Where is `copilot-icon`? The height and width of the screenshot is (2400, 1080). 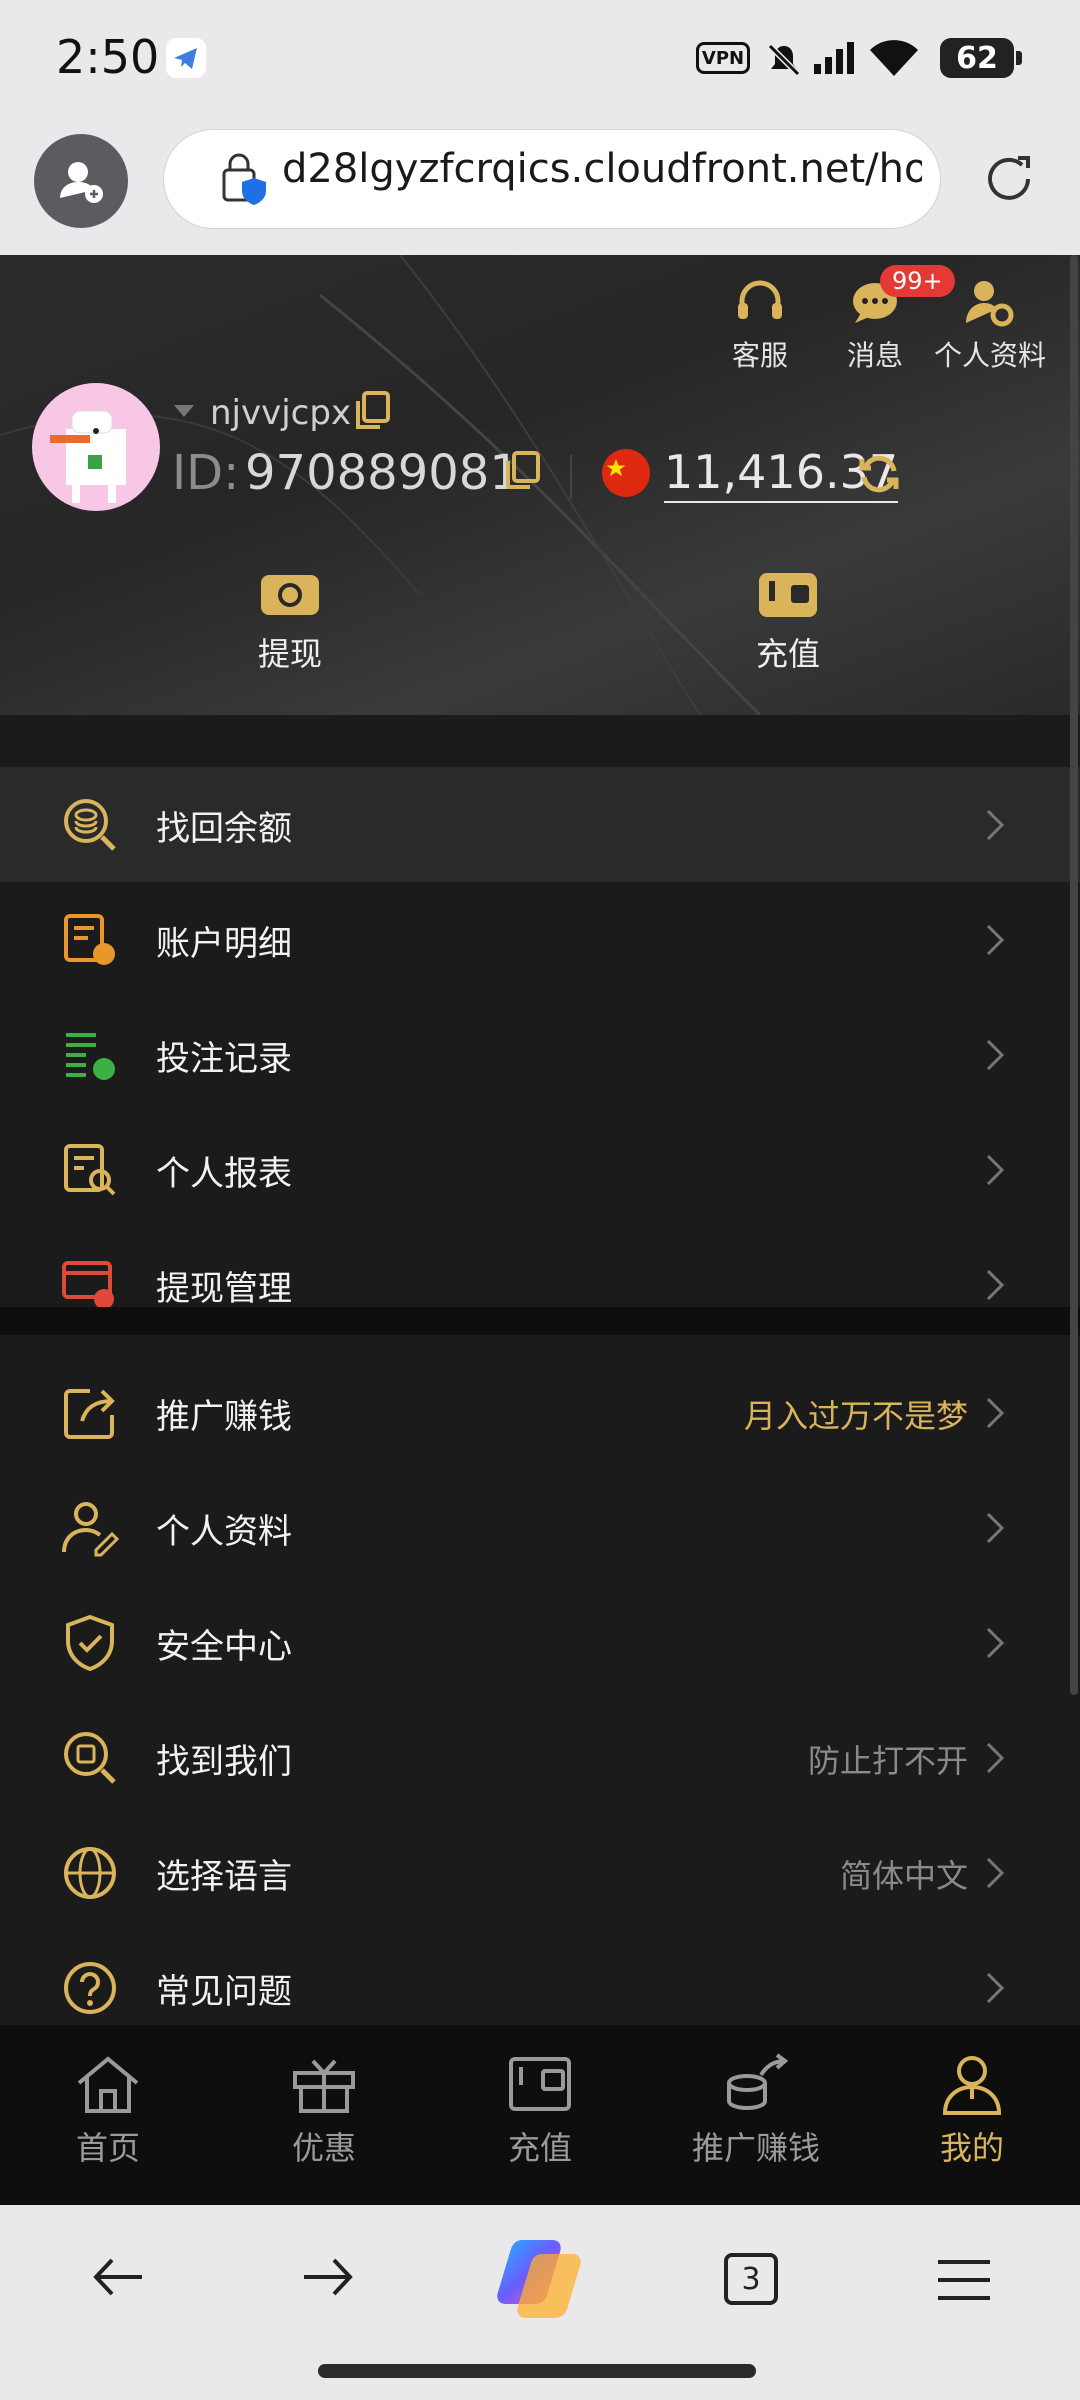
copilot-icon is located at coordinates (540, 2281).